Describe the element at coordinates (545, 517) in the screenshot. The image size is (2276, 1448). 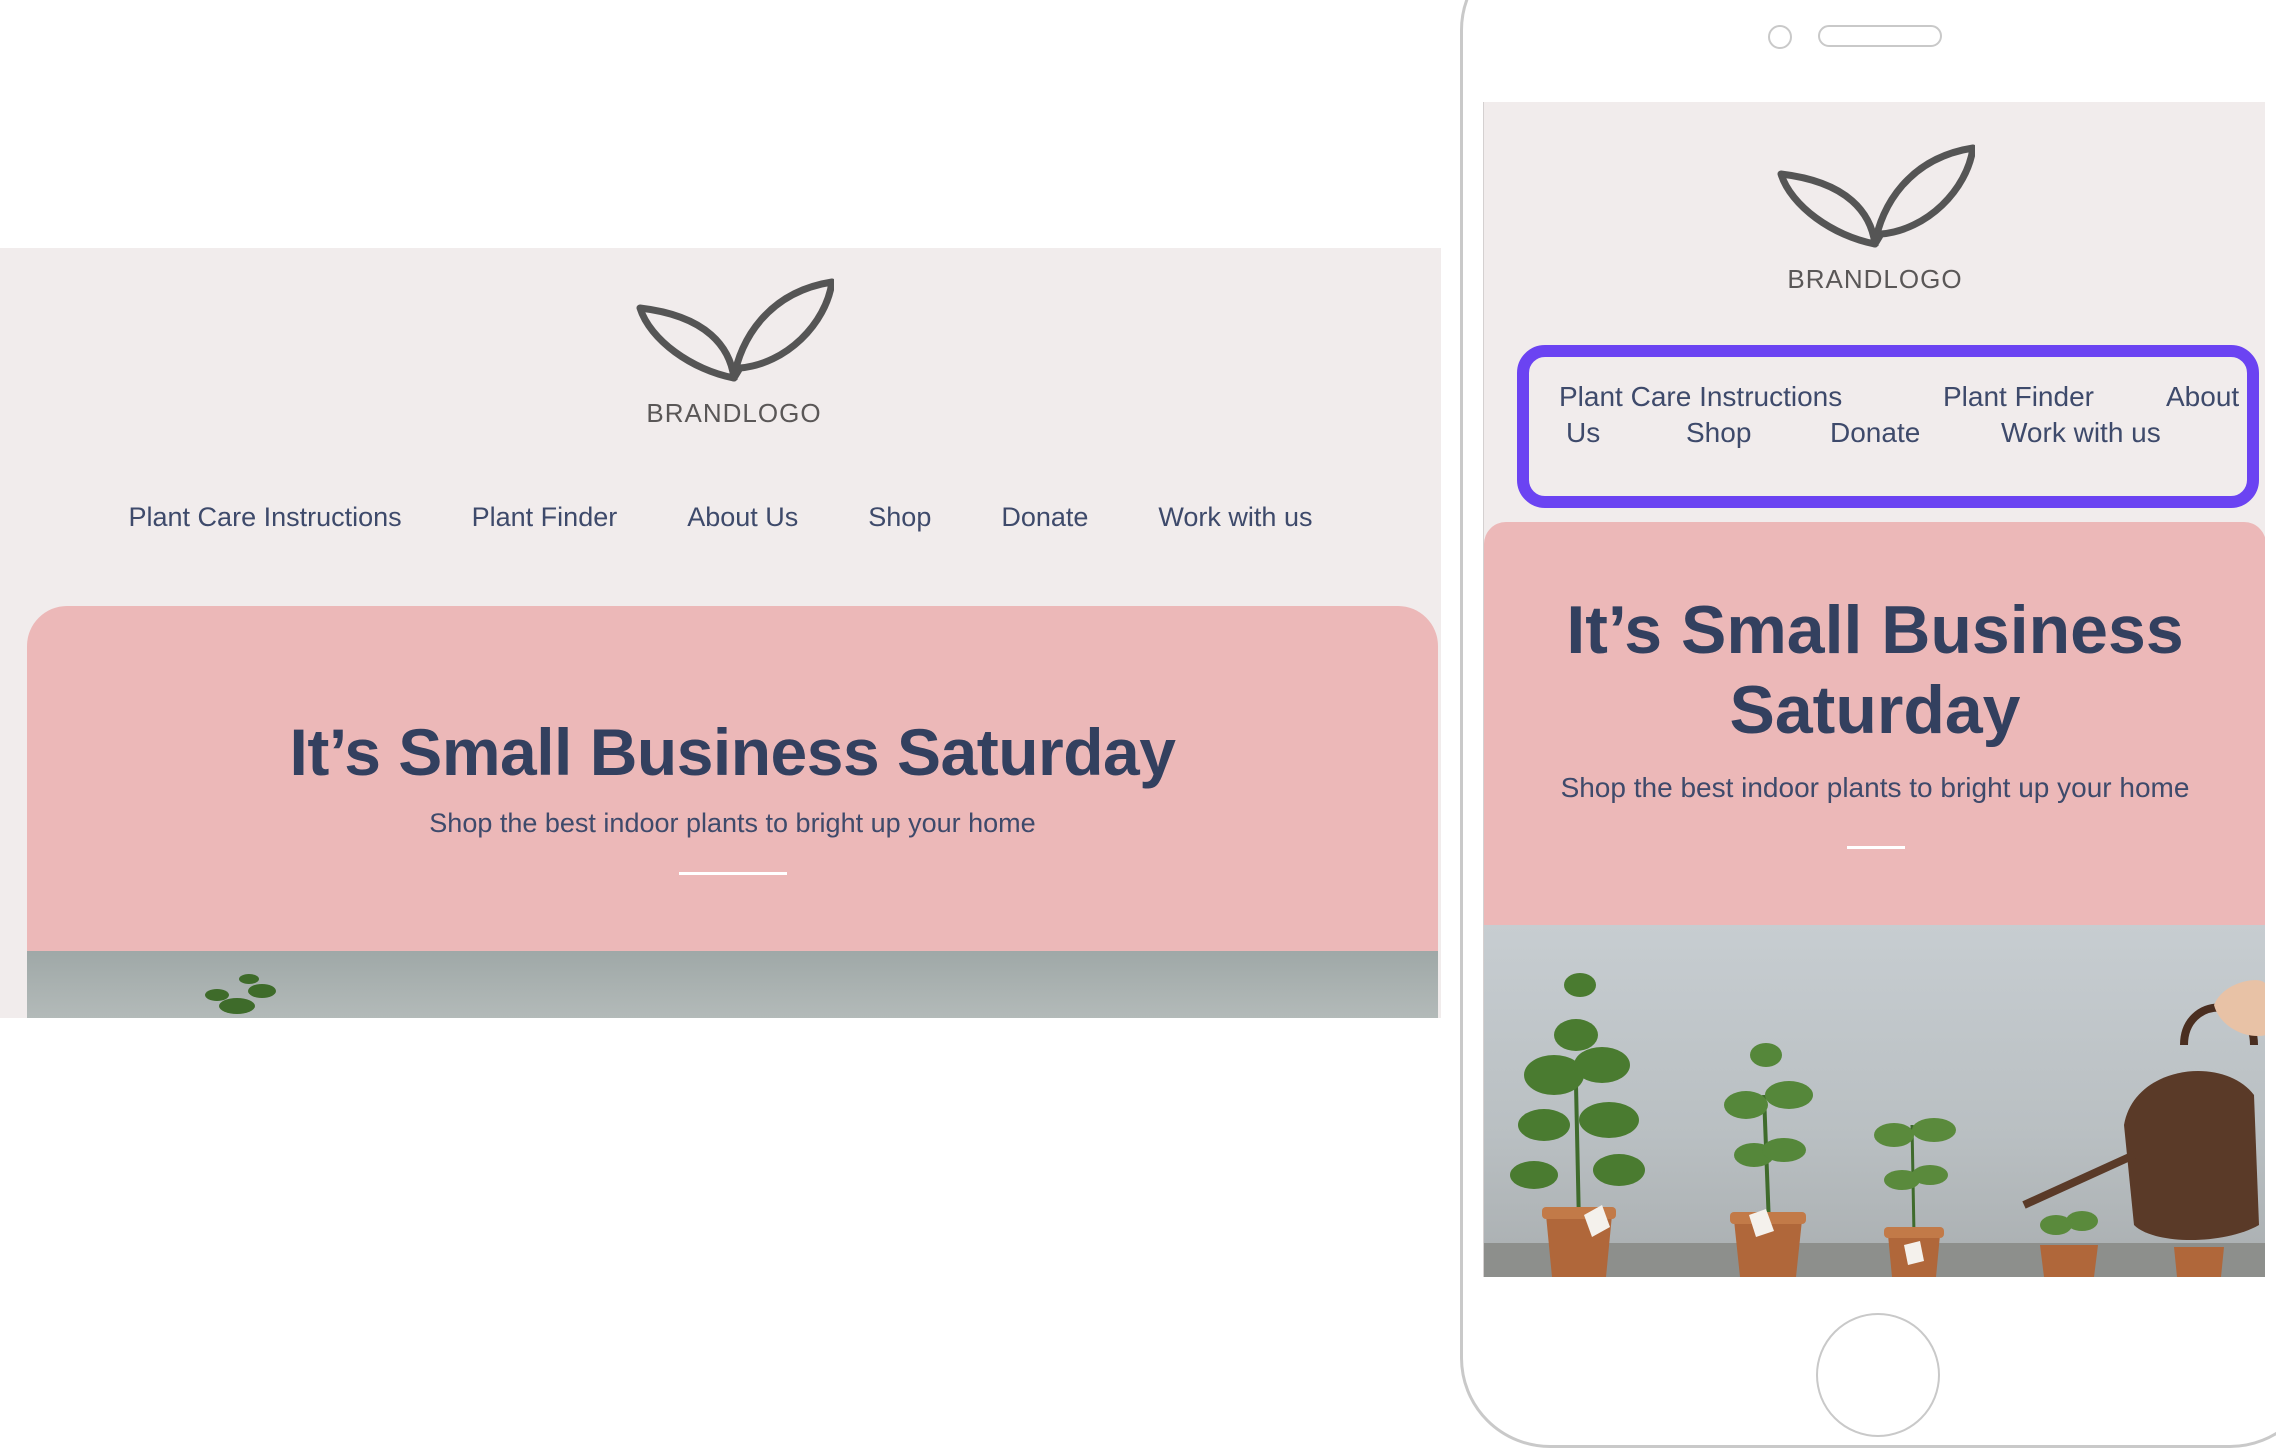
I see `nav-plant-finder: Plant Finder` at that location.